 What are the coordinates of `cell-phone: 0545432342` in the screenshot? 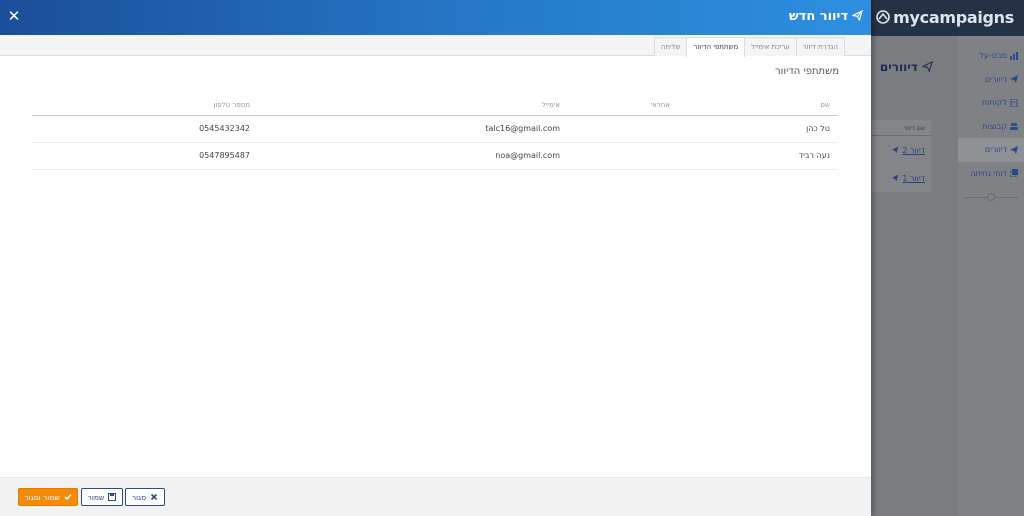 It's located at (145, 129).